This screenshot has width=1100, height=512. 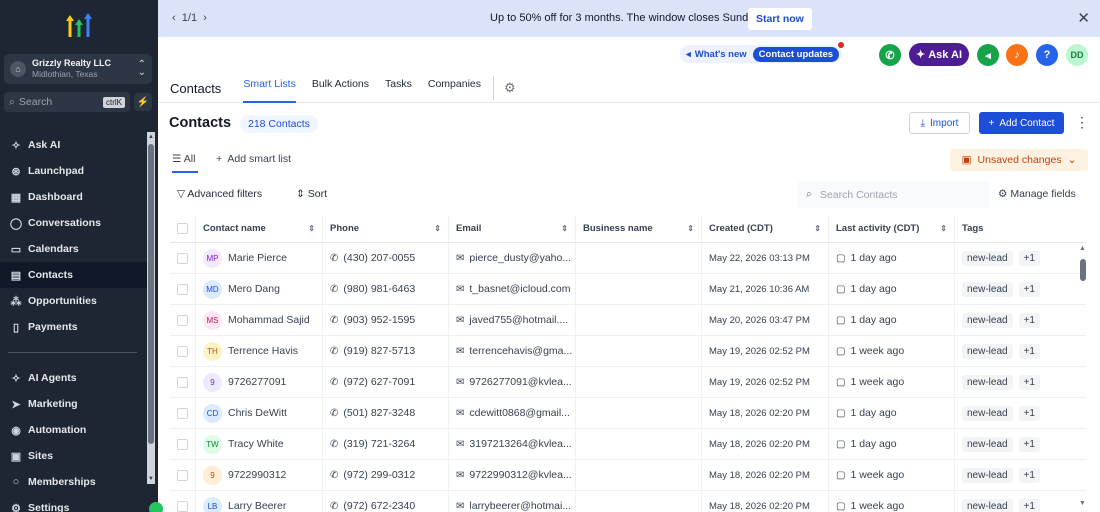 What do you see at coordinates (939, 123) in the screenshot?
I see `import-button: ⤓ Import` at bounding box center [939, 123].